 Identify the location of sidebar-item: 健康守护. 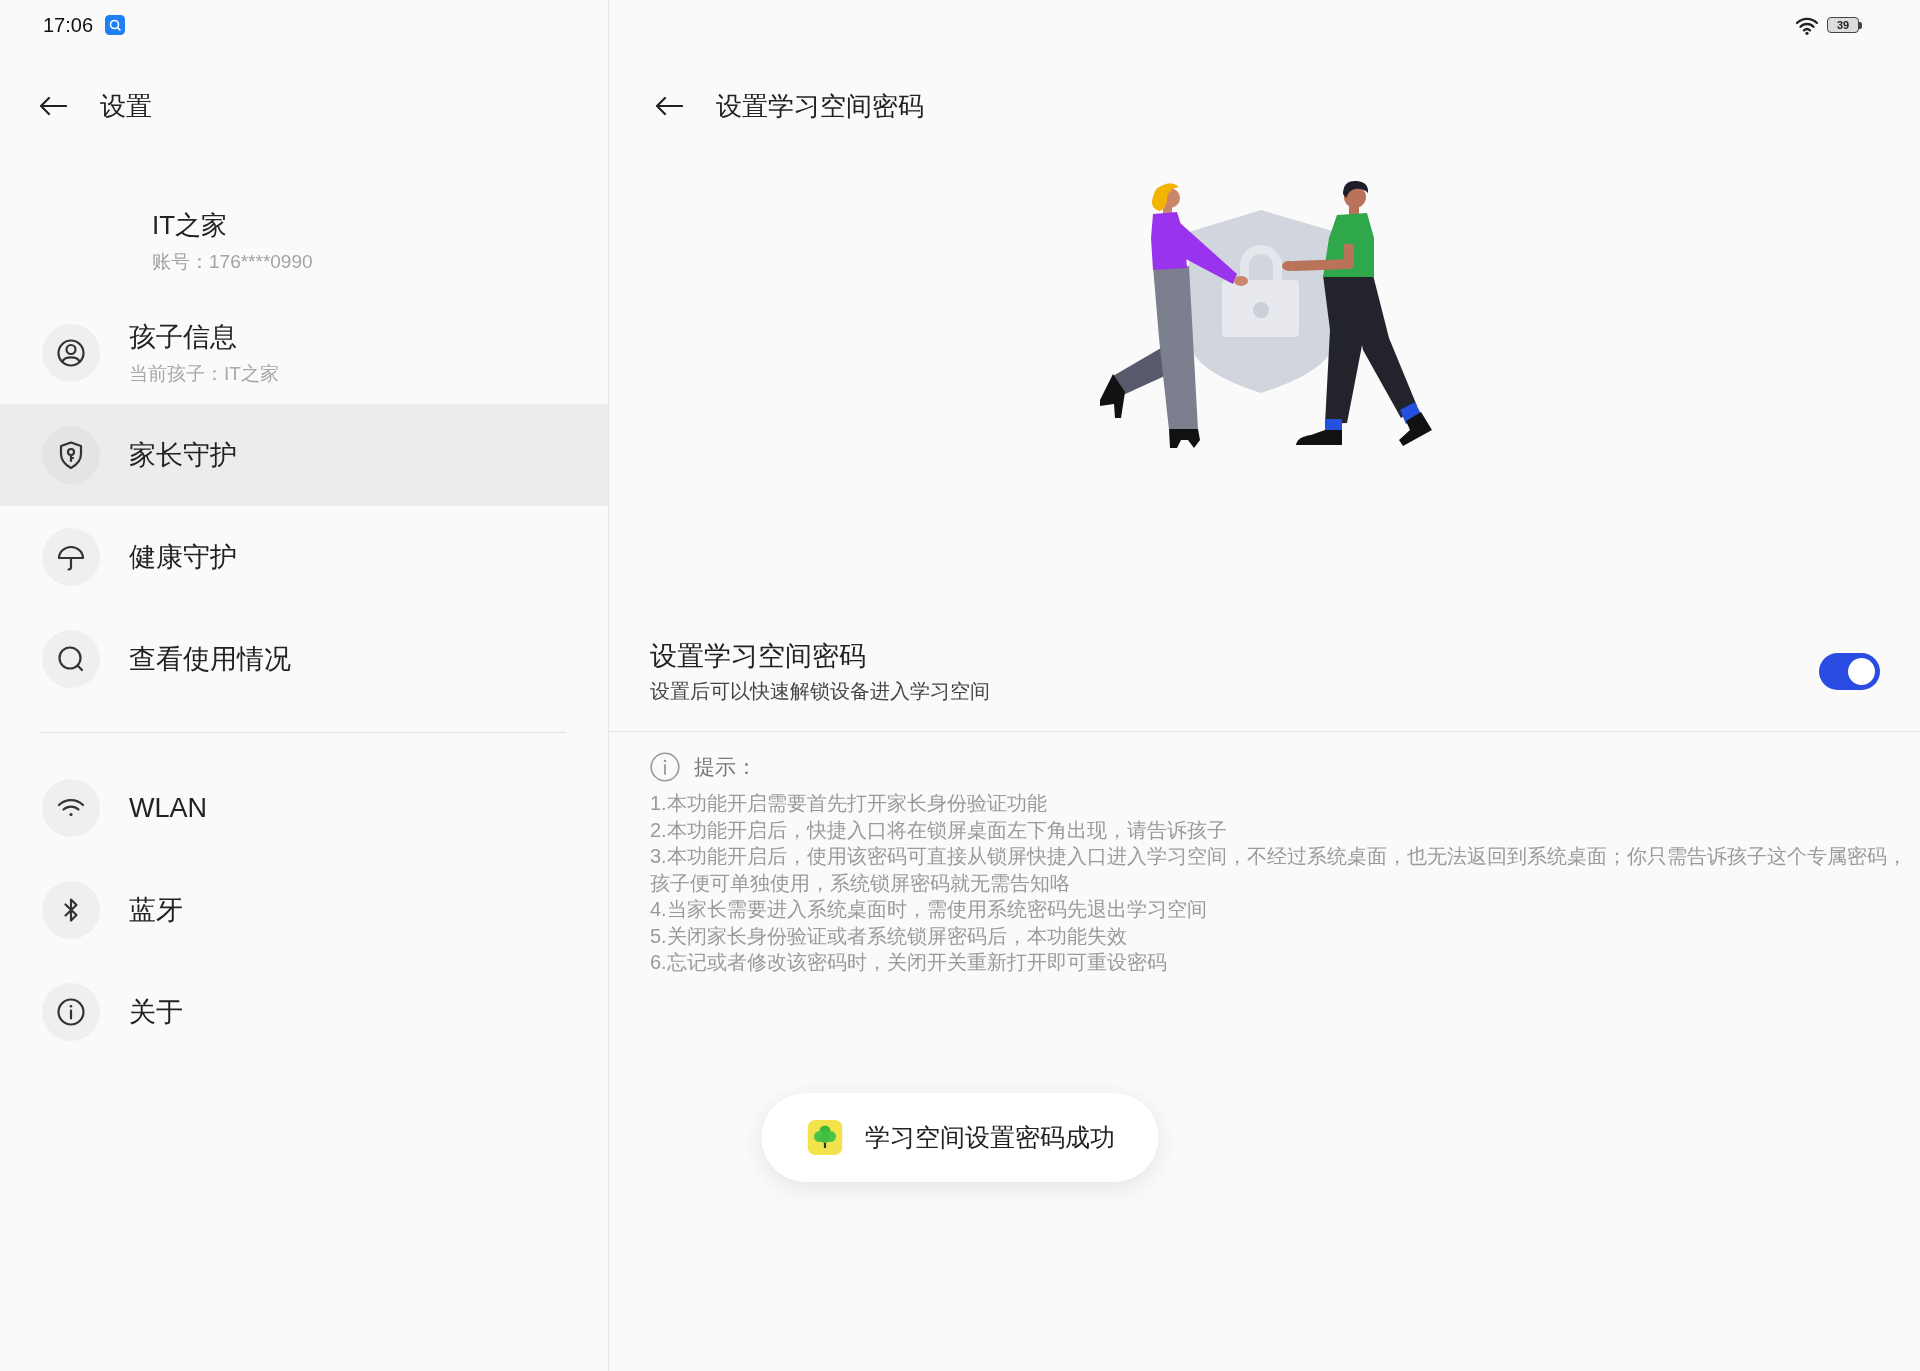
(304, 557).